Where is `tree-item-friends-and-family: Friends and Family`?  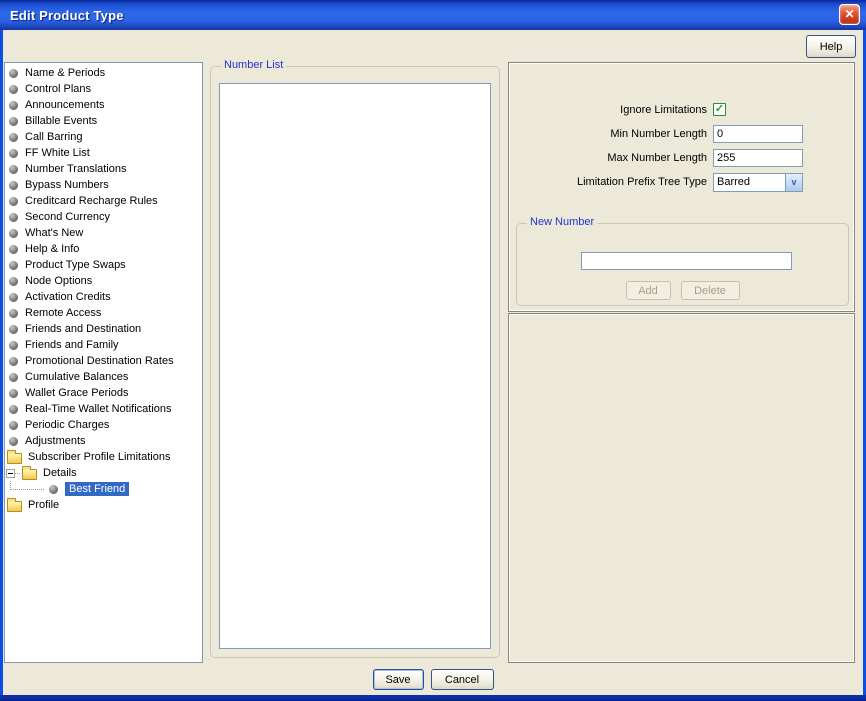 tree-item-friends-and-family: Friends and Family is located at coordinates (103, 345).